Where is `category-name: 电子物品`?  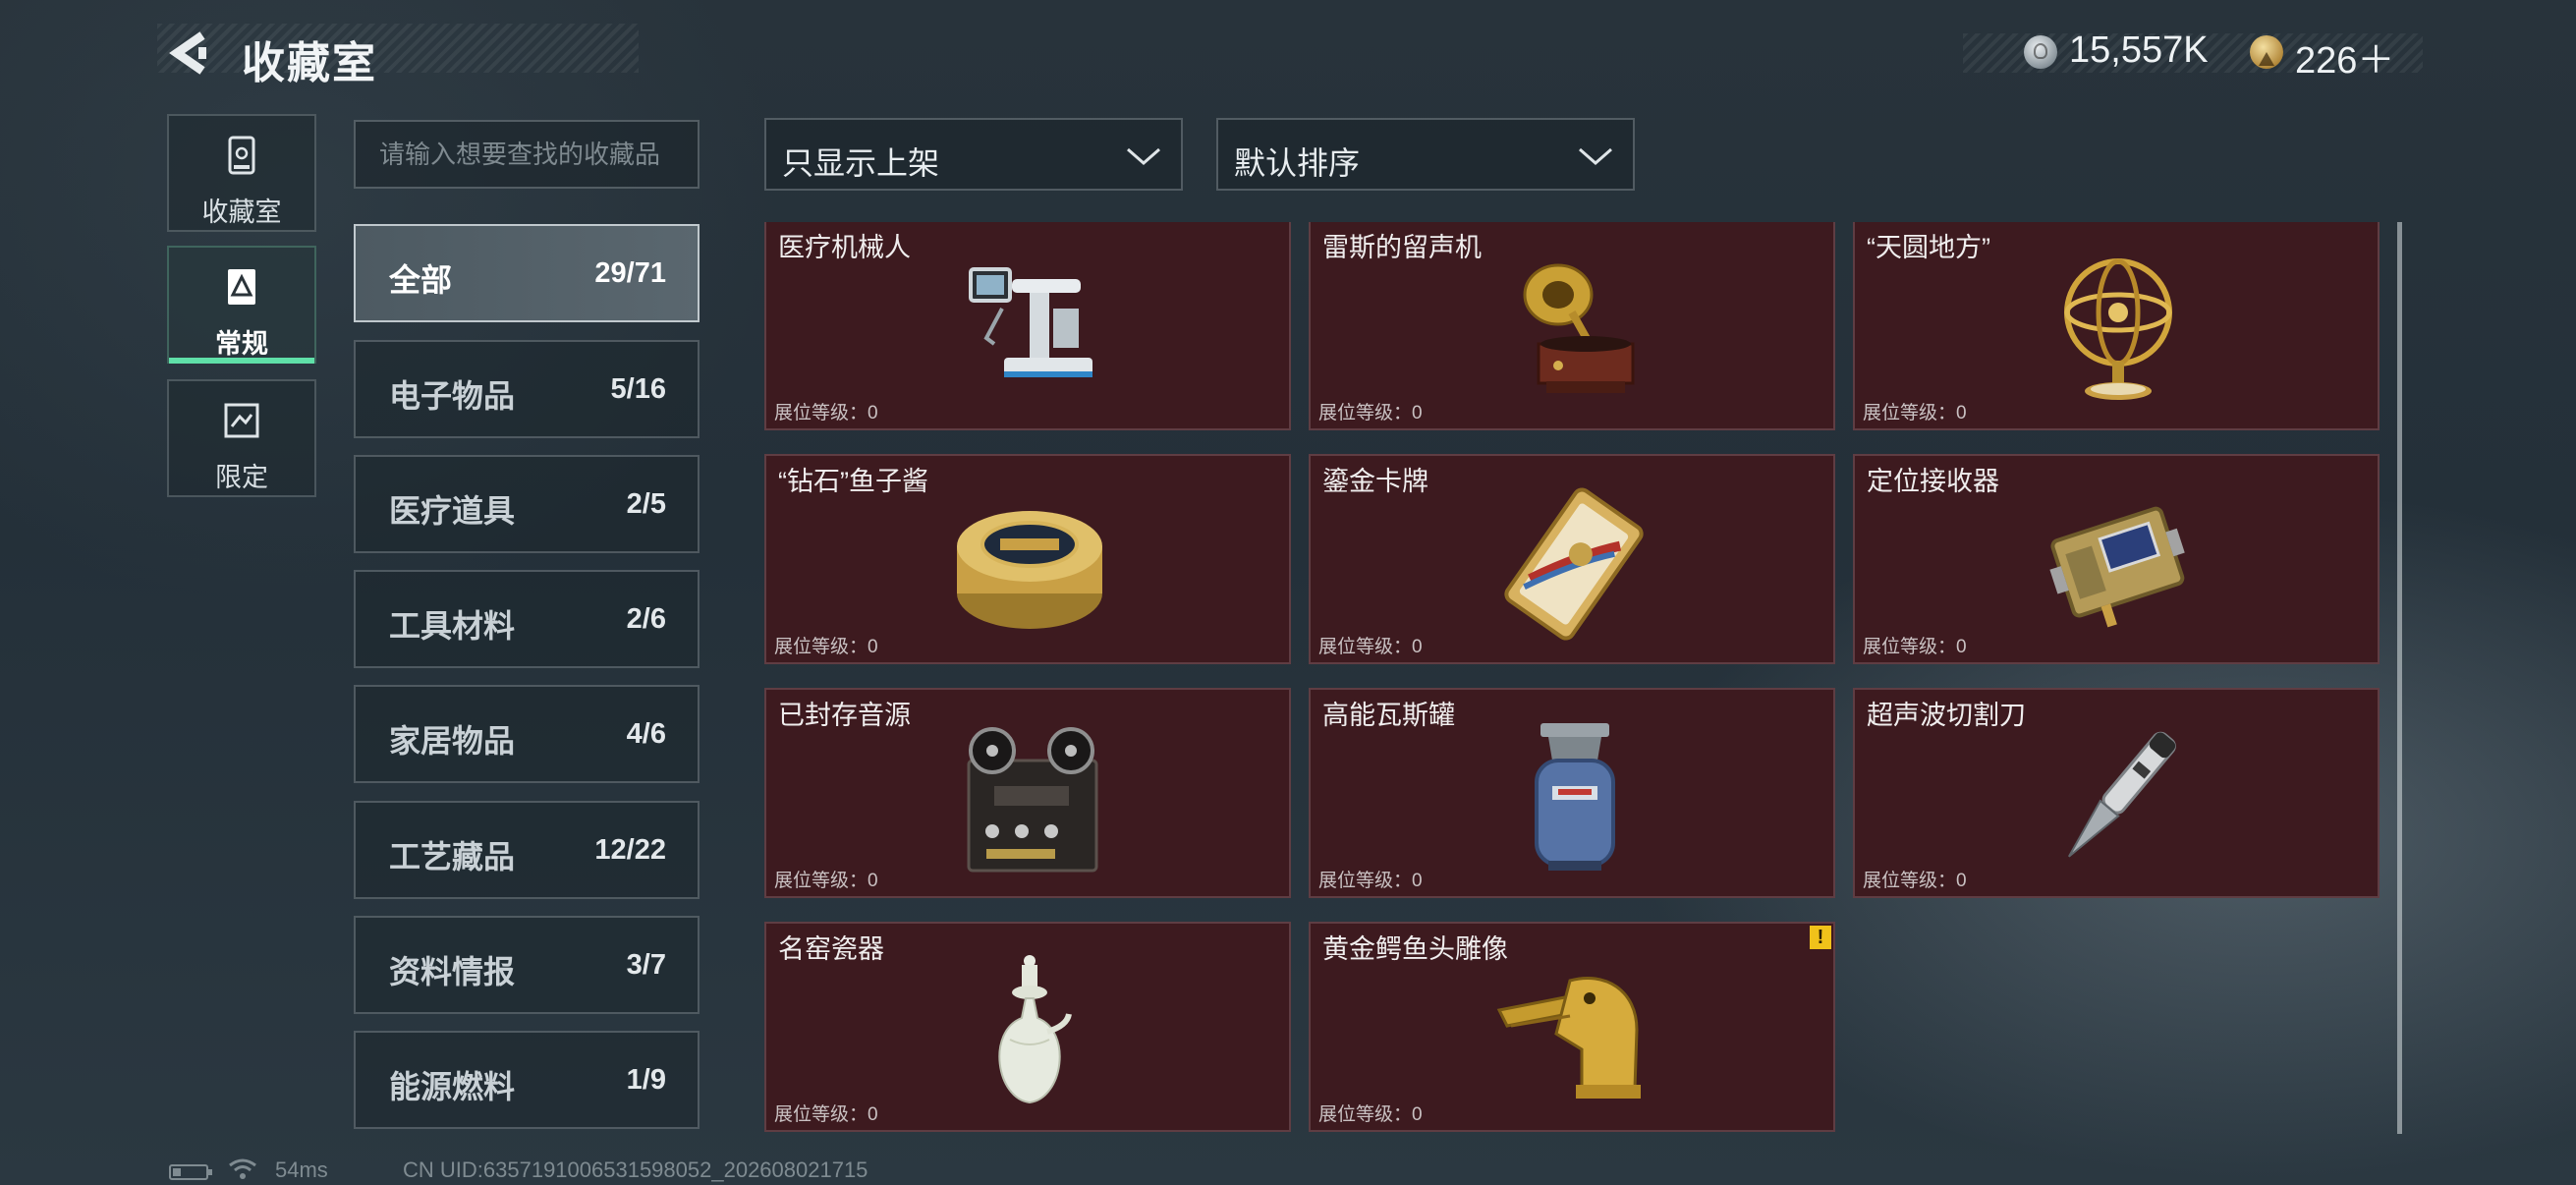
category-name: 电子物品 is located at coordinates (452, 396).